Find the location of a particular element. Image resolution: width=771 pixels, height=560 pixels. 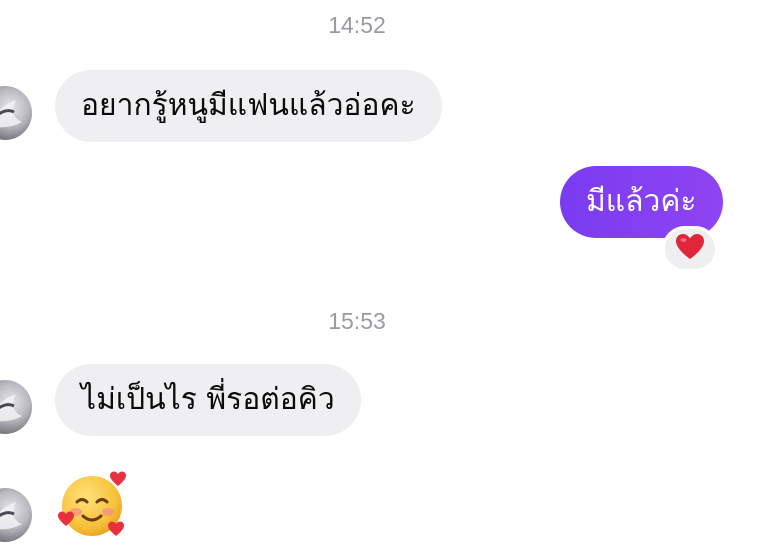

message-text: มีแล้วค่ะ is located at coordinates (641, 201).